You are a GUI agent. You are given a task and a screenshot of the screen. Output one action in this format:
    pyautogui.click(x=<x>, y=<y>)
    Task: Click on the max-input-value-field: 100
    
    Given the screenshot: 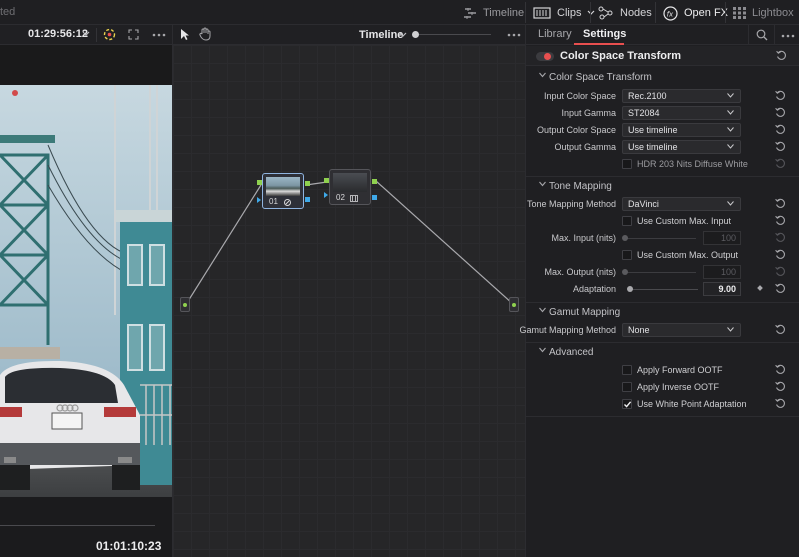 What is the action you would take?
    pyautogui.click(x=722, y=238)
    